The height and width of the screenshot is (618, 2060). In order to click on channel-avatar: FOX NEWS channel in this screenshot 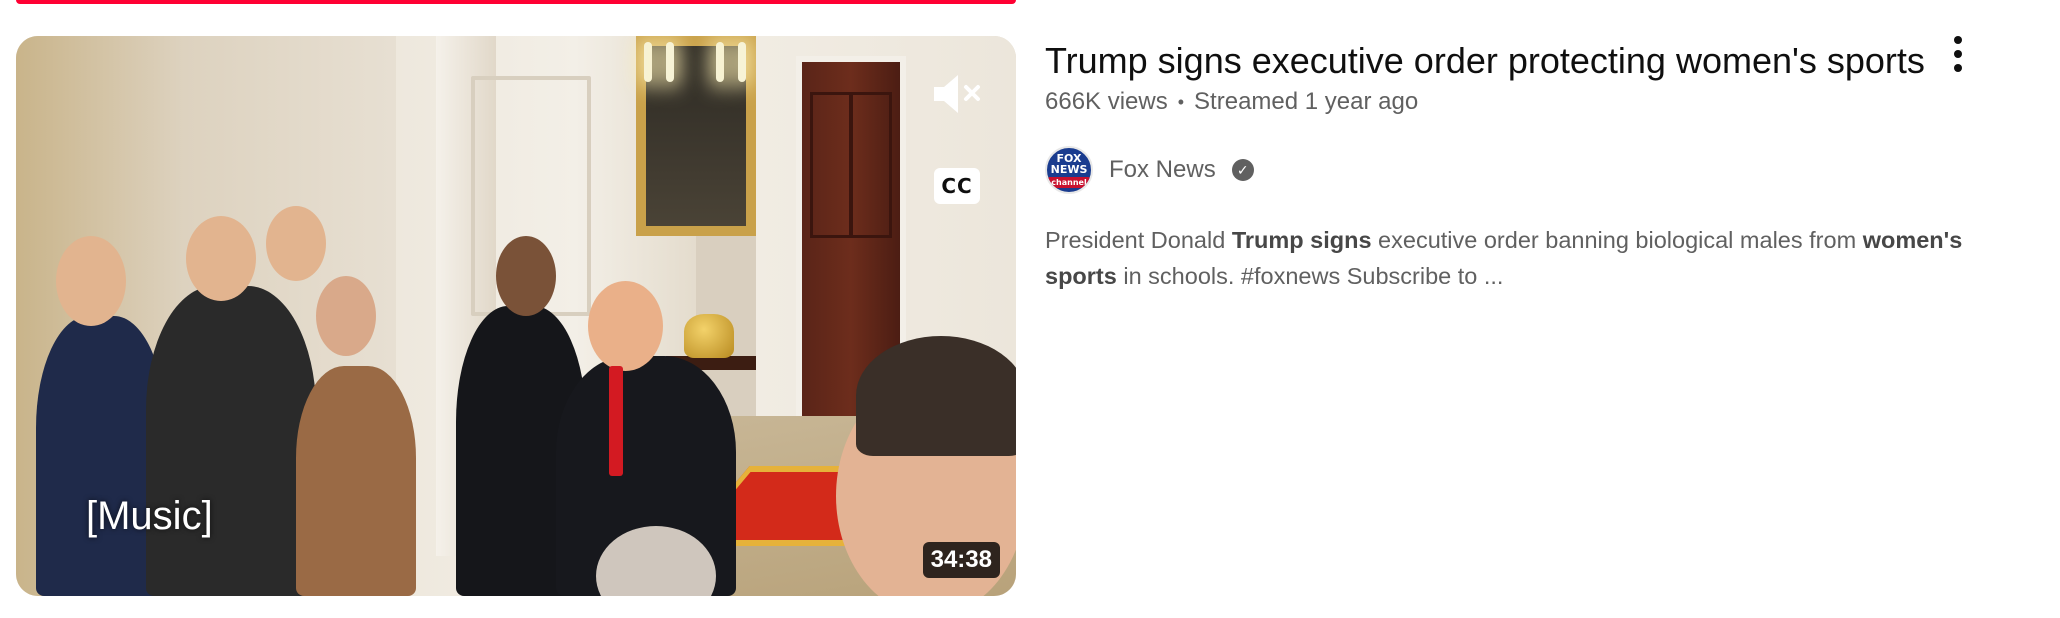, I will do `click(1069, 170)`.